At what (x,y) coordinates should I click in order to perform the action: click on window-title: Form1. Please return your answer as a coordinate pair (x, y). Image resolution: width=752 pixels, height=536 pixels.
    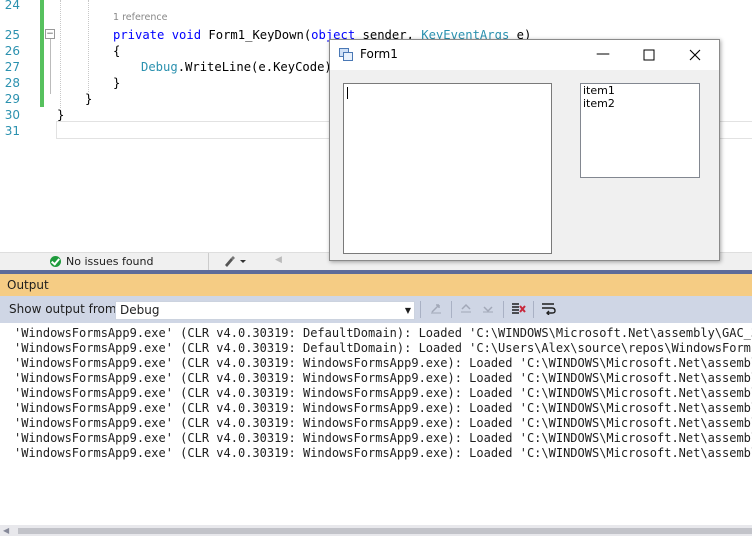
    Looking at the image, I should click on (379, 54).